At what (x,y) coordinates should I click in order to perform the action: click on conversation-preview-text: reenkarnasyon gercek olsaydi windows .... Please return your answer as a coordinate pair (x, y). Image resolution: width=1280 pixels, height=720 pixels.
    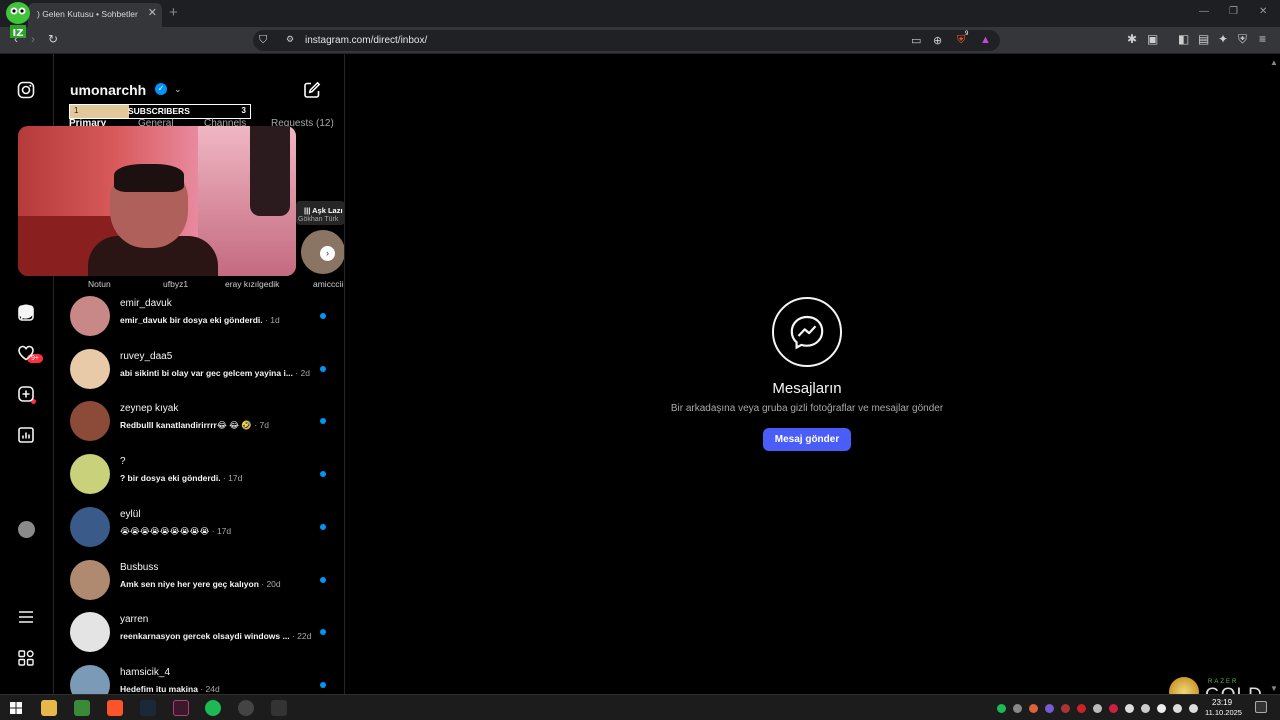
    Looking at the image, I should click on (205, 636).